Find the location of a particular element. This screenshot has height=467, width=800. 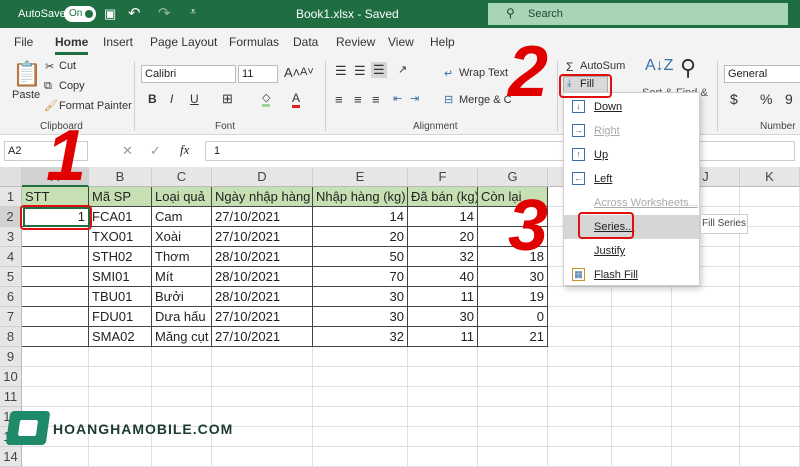

data-cell: TXO01 is located at coordinates (120, 237).